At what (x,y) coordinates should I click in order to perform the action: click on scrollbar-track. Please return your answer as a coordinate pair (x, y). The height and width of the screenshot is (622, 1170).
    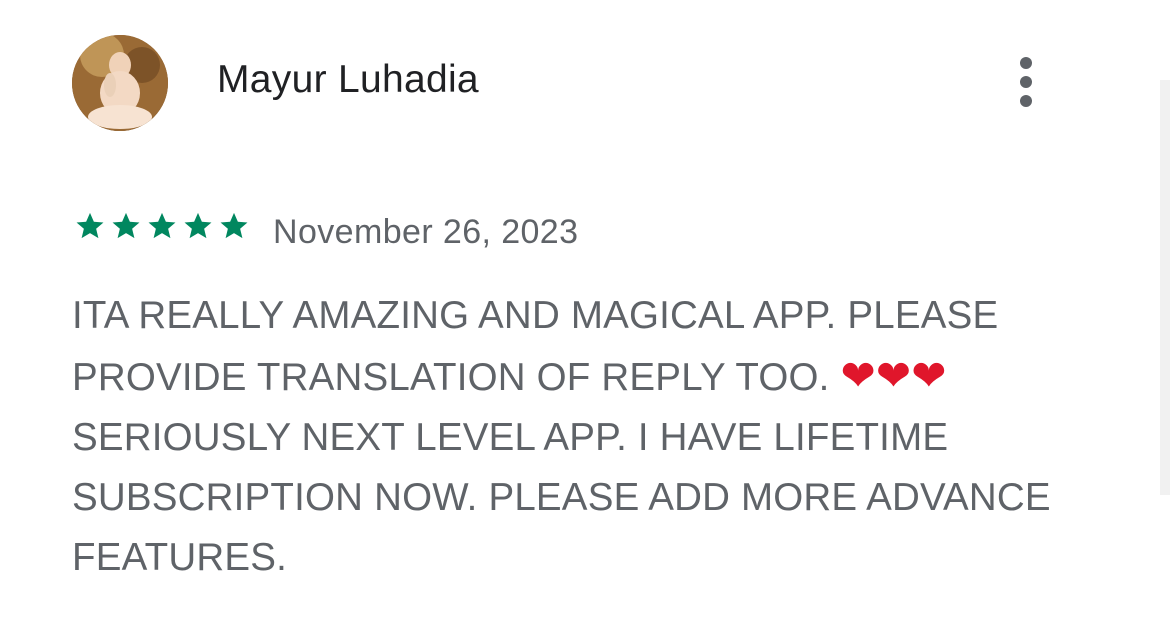
    Looking at the image, I should click on (1165, 287).